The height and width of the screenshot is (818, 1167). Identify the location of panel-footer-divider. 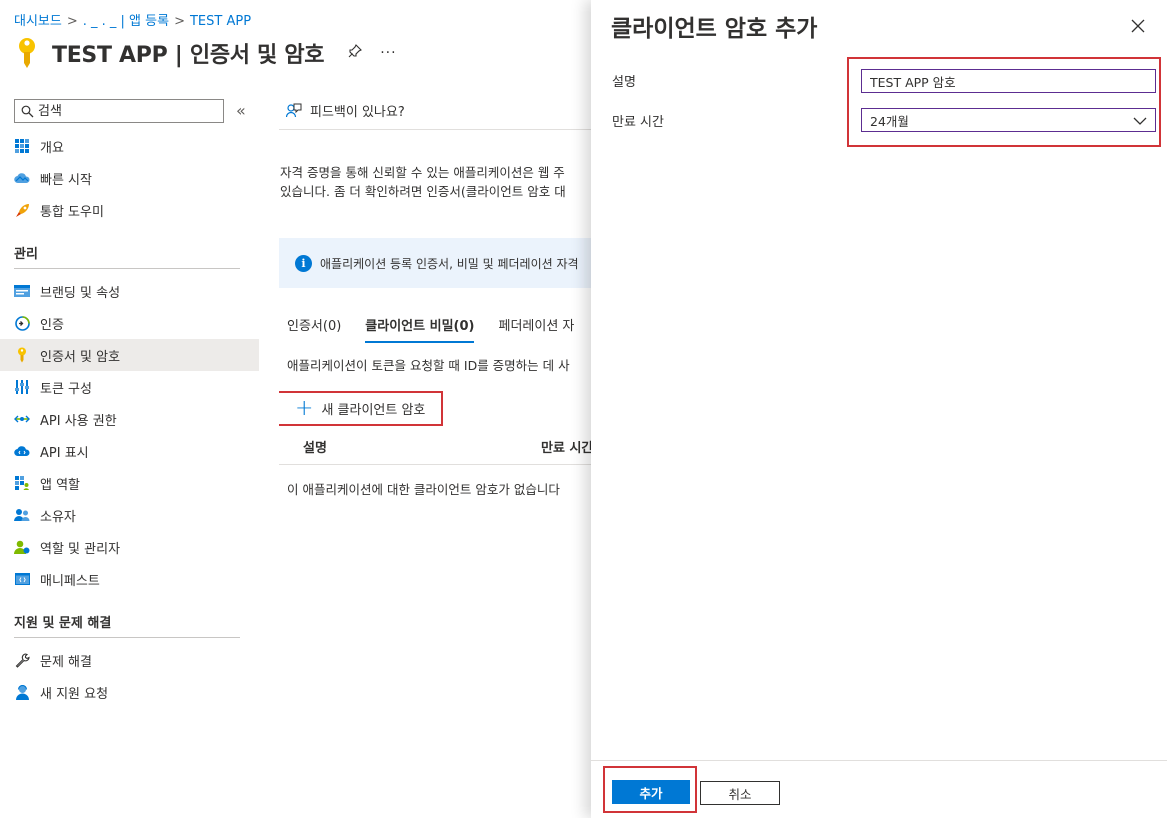
(879, 760).